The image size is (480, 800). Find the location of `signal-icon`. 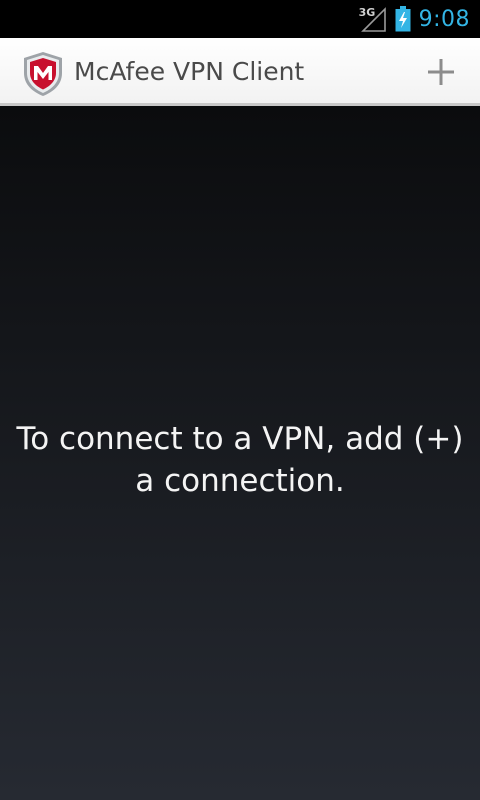

signal-icon is located at coordinates (373, 19).